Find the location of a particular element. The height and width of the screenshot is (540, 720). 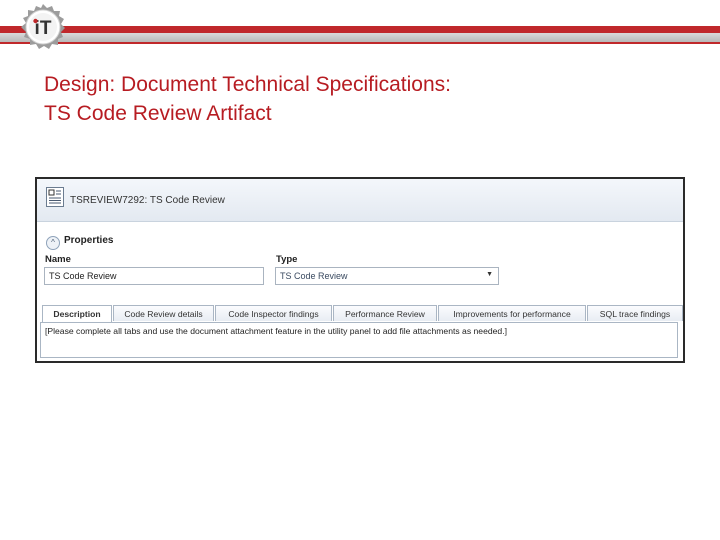

header-grey-band is located at coordinates (360, 37).